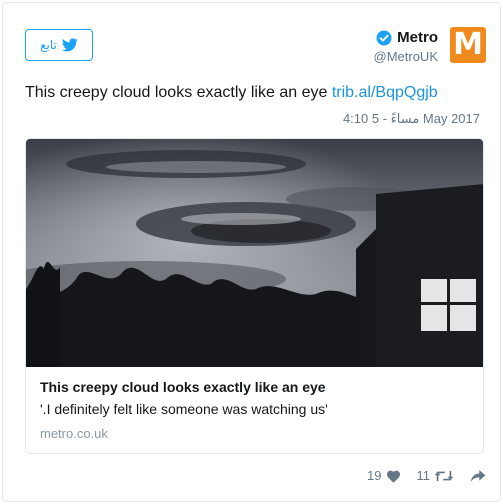 This screenshot has height=504, width=503. I want to click on retweet-count: 11, so click(423, 475).